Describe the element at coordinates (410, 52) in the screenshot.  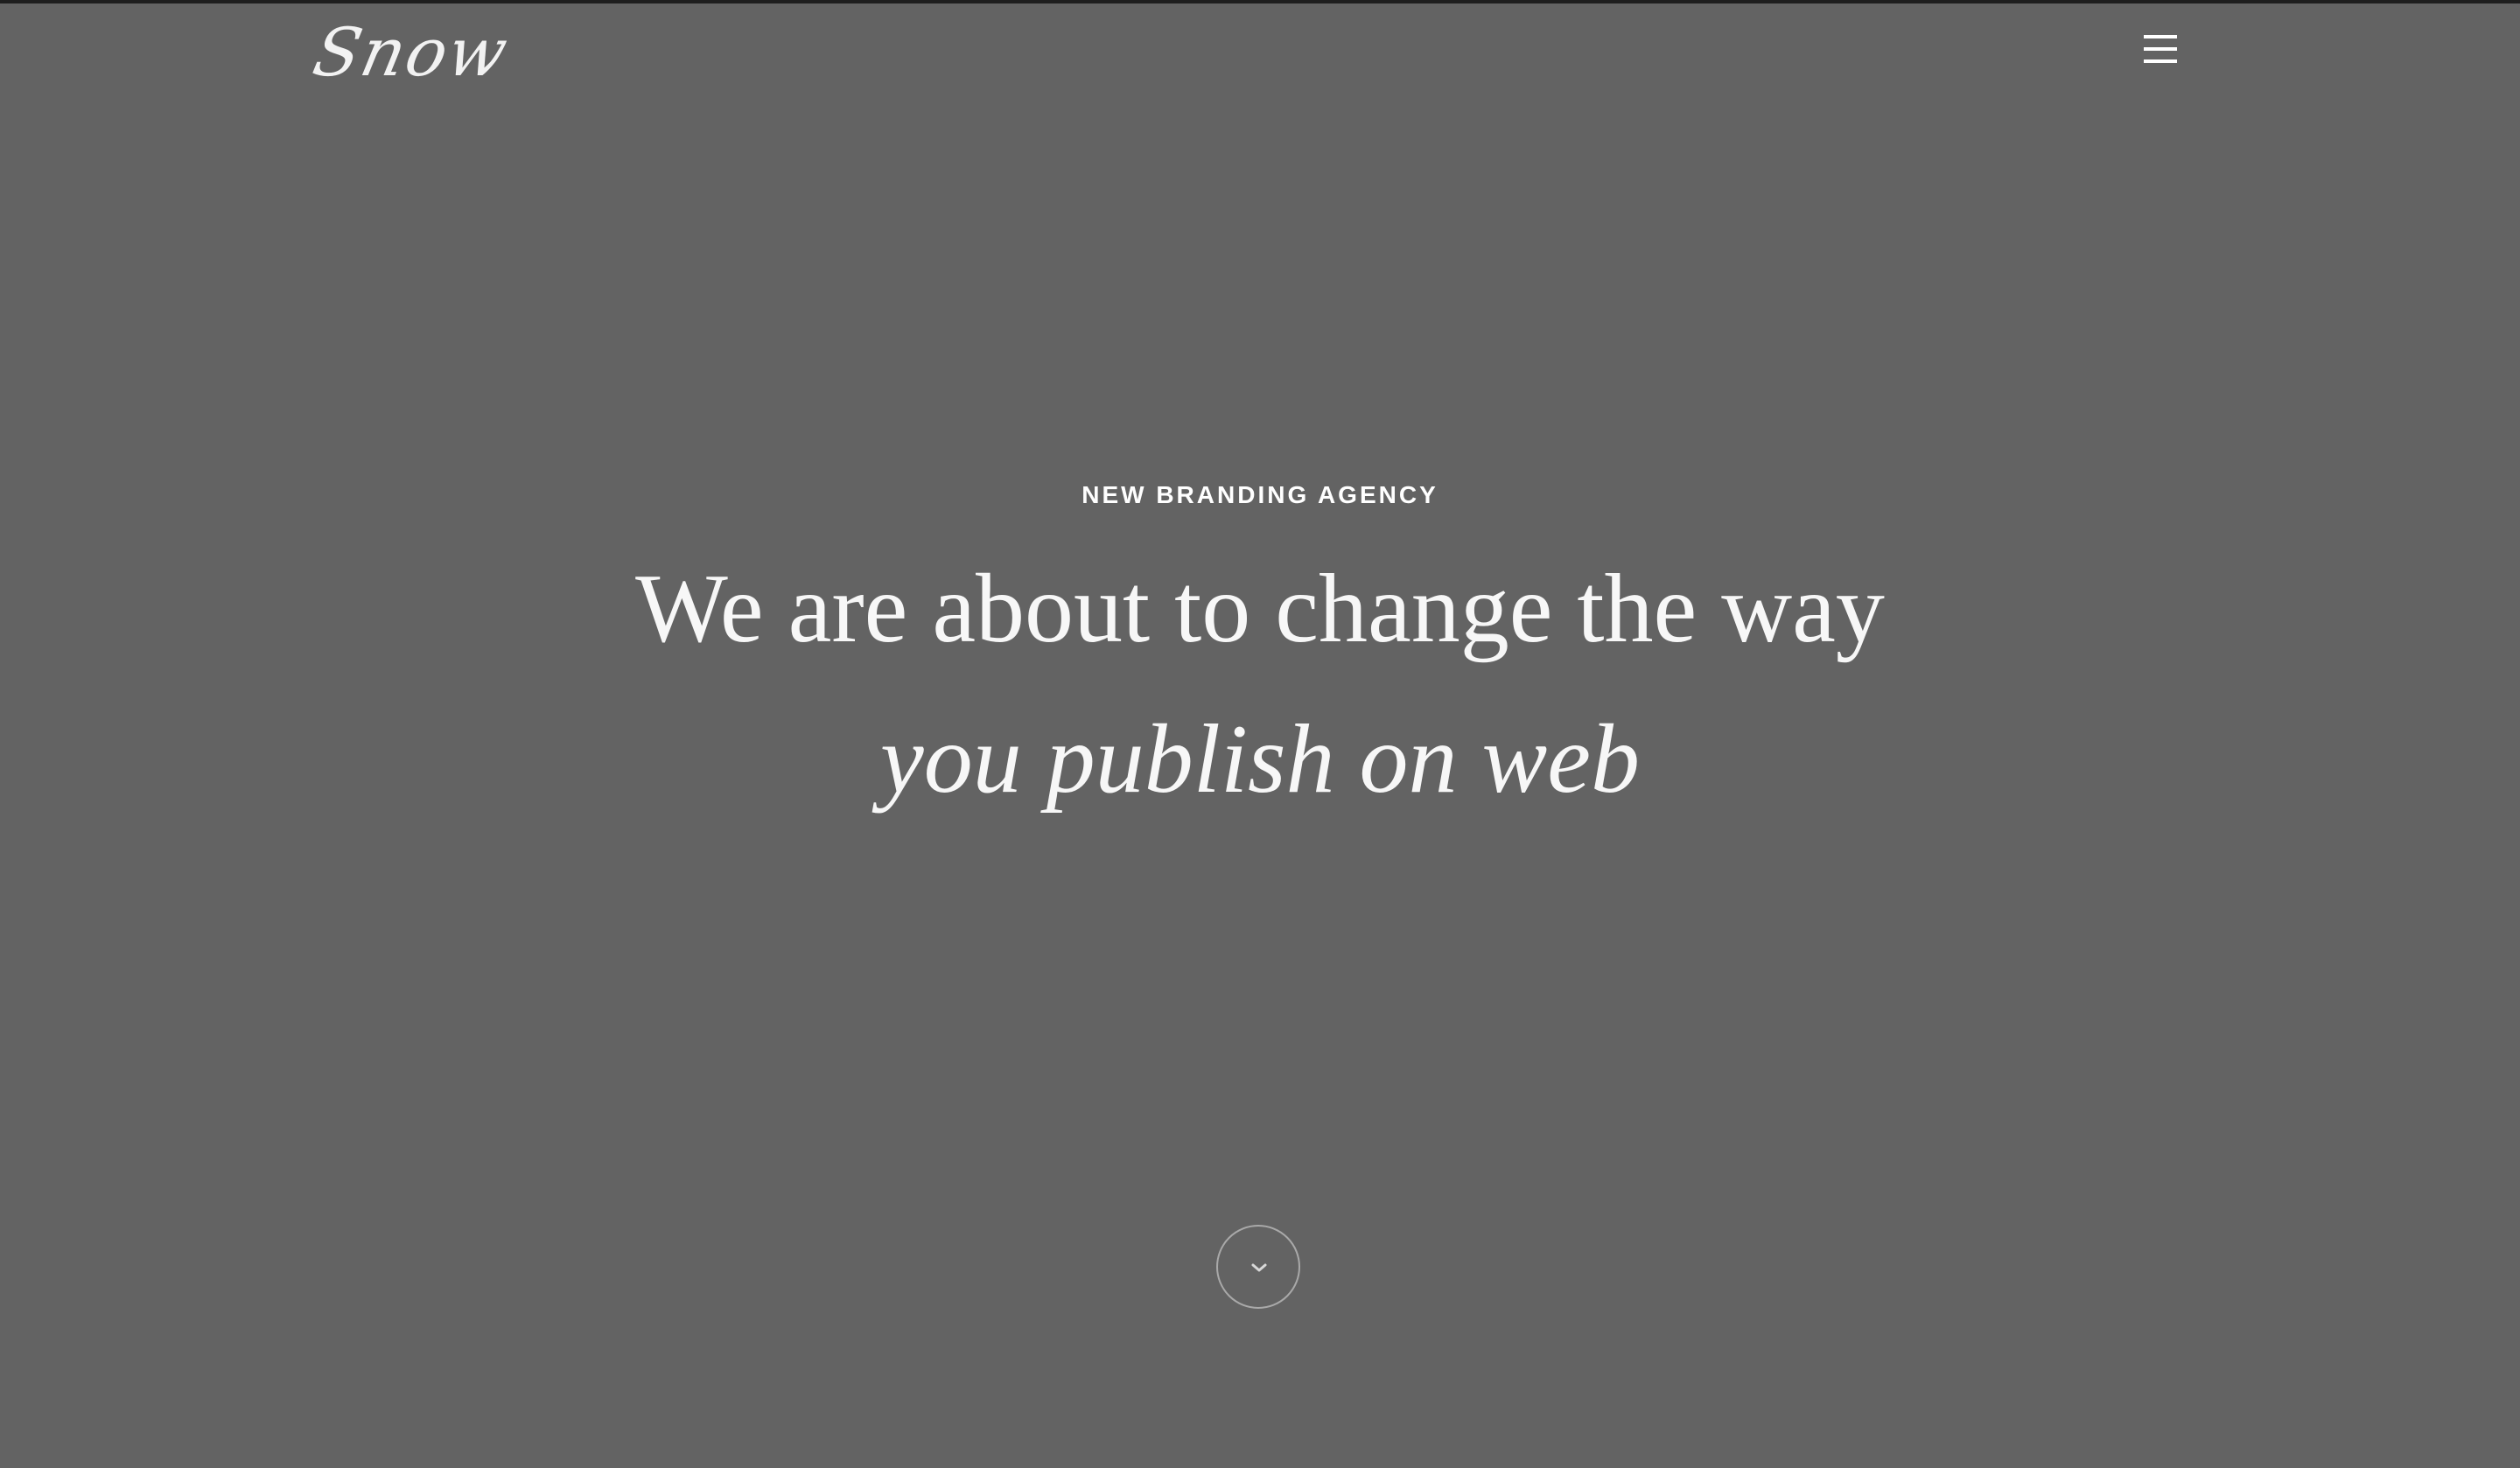
I see `site-logo: Snow` at that location.